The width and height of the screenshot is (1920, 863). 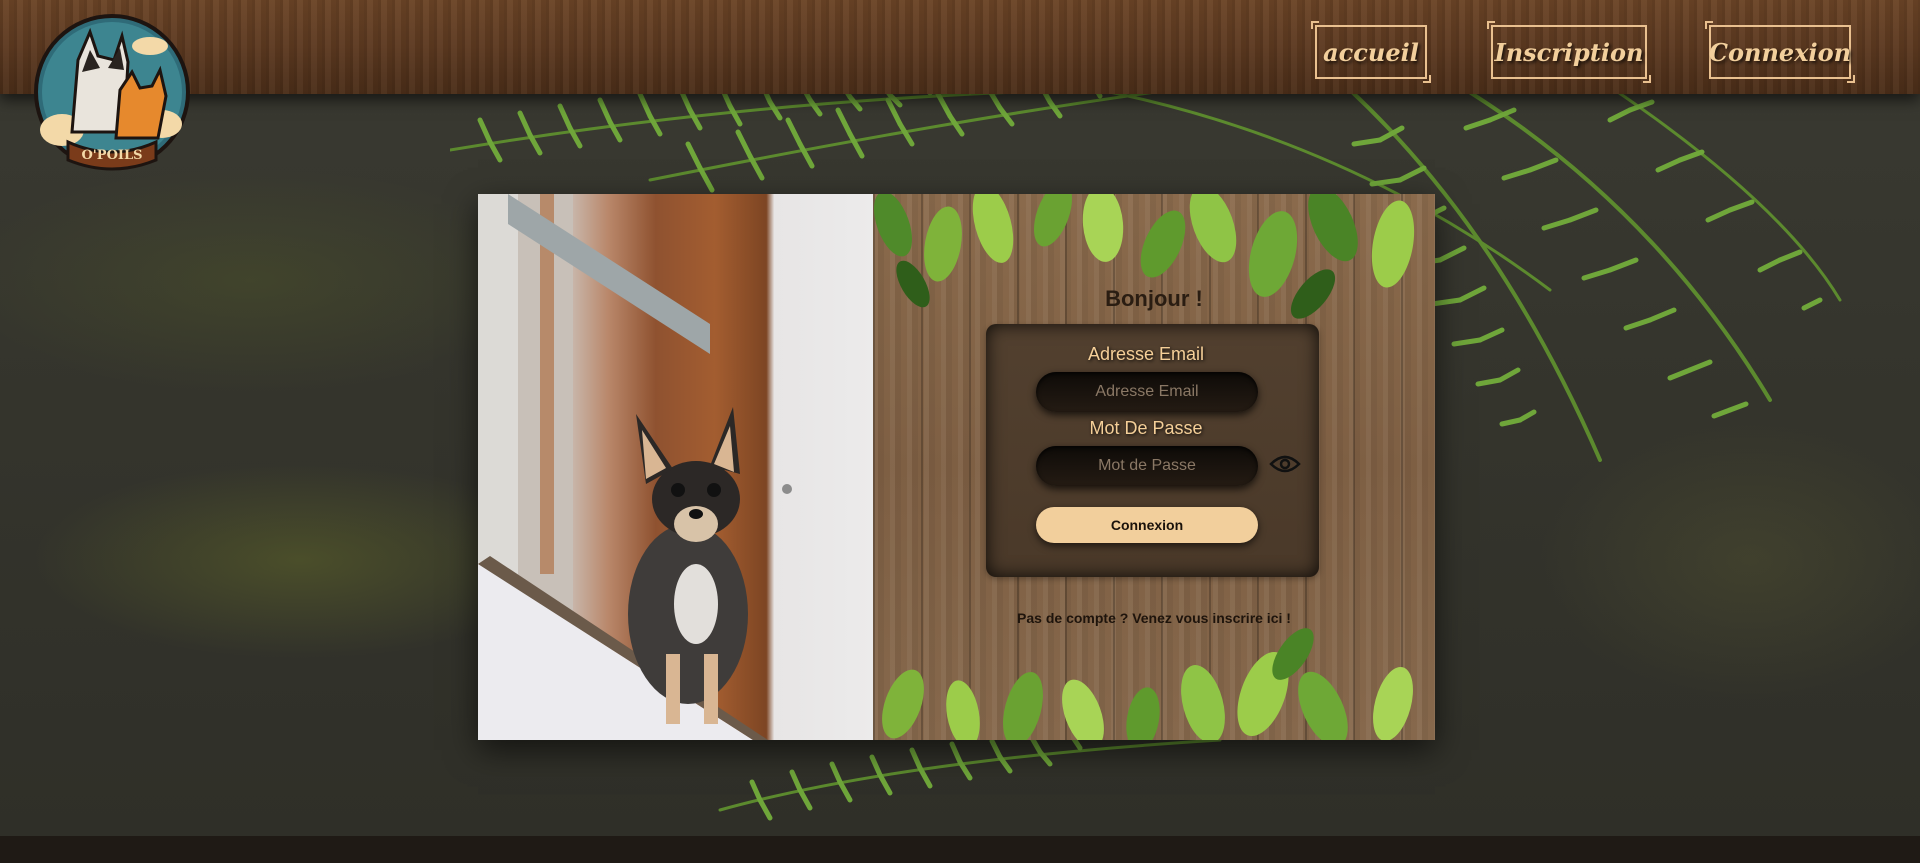 What do you see at coordinates (1146, 428) in the screenshot?
I see `password-label: Mot De Passe` at bounding box center [1146, 428].